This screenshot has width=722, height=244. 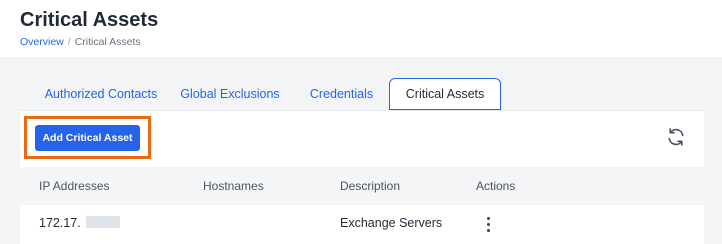 What do you see at coordinates (488, 224) in the screenshot?
I see `kebab-menu-icon` at bounding box center [488, 224].